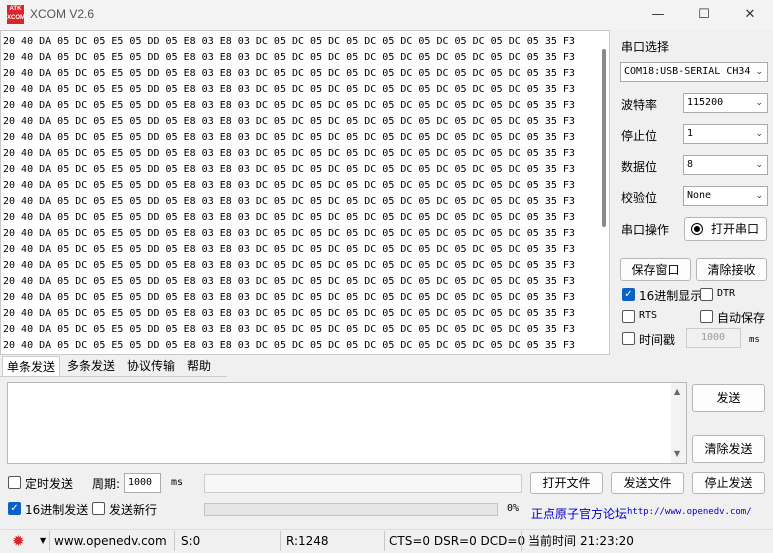 This screenshot has width=773, height=553. I want to click on send-scrollbar: ▲ ▼, so click(678, 423).